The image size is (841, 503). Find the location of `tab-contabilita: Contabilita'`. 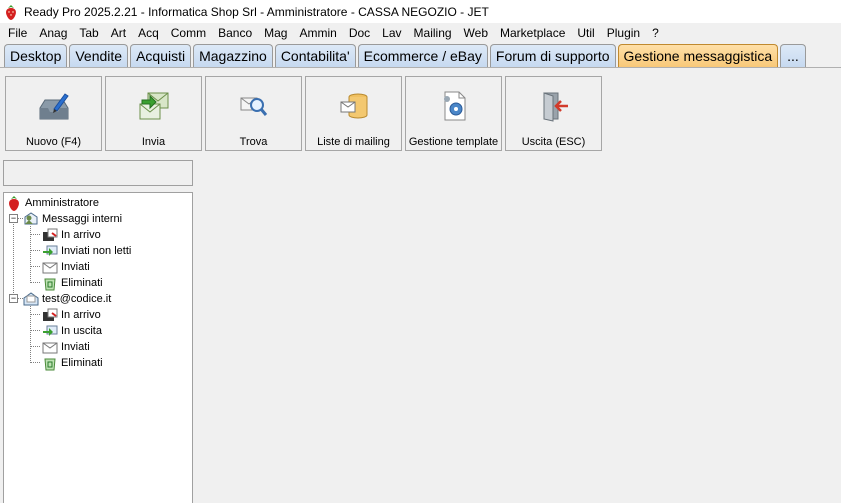

tab-contabilita: Contabilita' is located at coordinates (315, 55).